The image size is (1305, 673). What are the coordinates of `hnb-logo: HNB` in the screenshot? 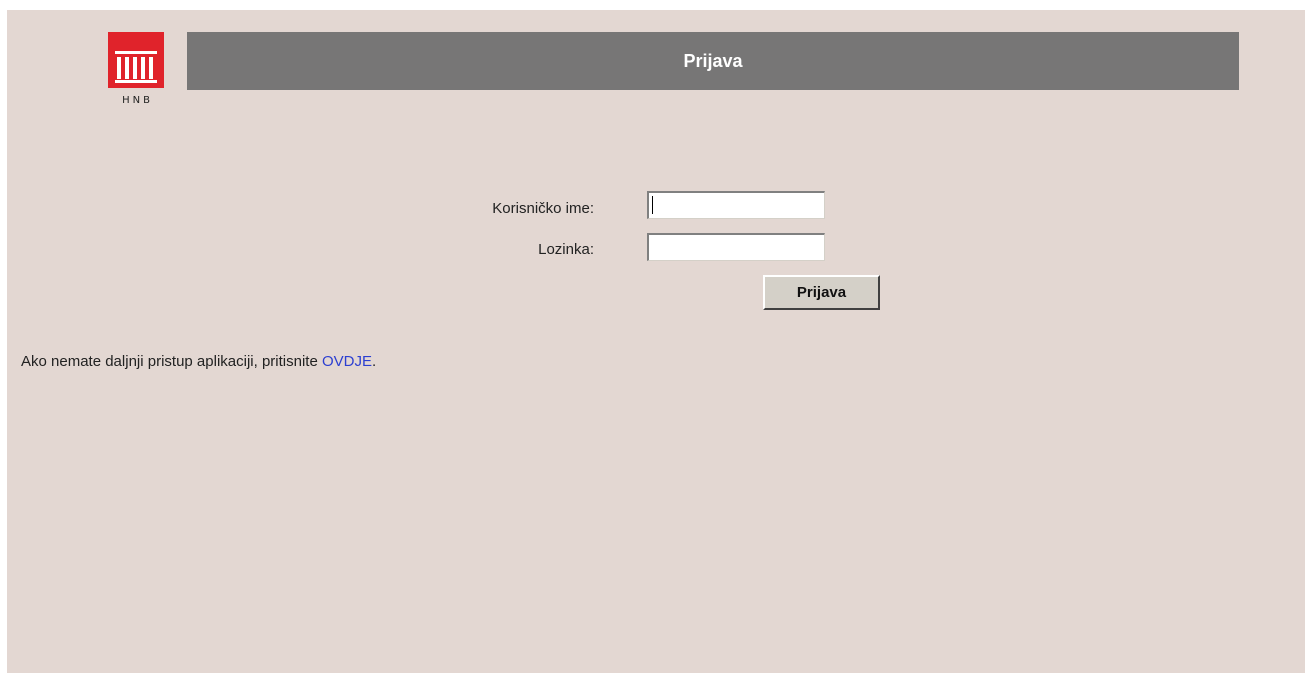 It's located at (136, 75).